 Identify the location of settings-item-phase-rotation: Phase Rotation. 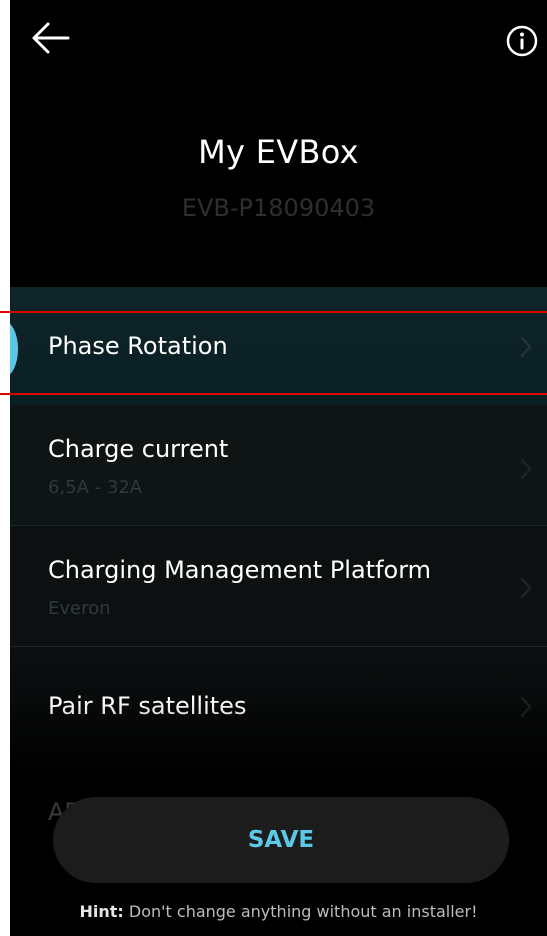
(278, 346).